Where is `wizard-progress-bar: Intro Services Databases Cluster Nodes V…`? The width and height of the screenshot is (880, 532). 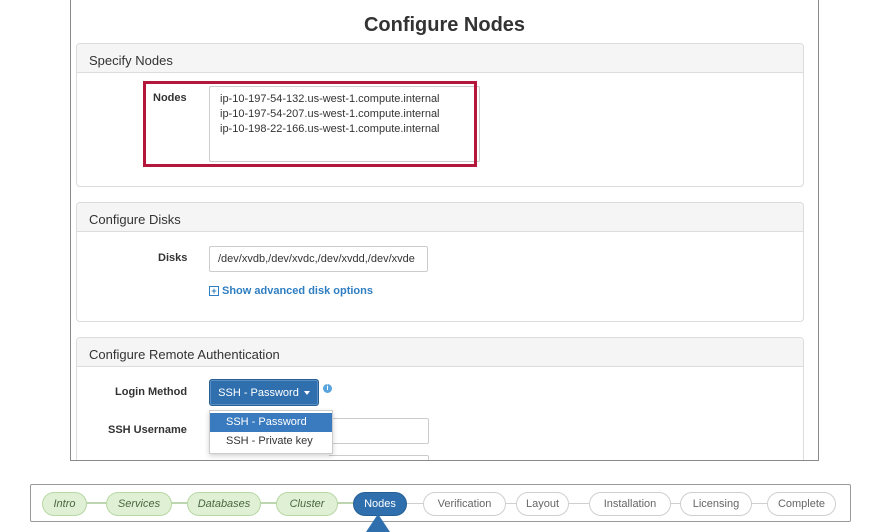
wizard-progress-bar: Intro Services Databases Cluster Nodes V… is located at coordinates (440, 503).